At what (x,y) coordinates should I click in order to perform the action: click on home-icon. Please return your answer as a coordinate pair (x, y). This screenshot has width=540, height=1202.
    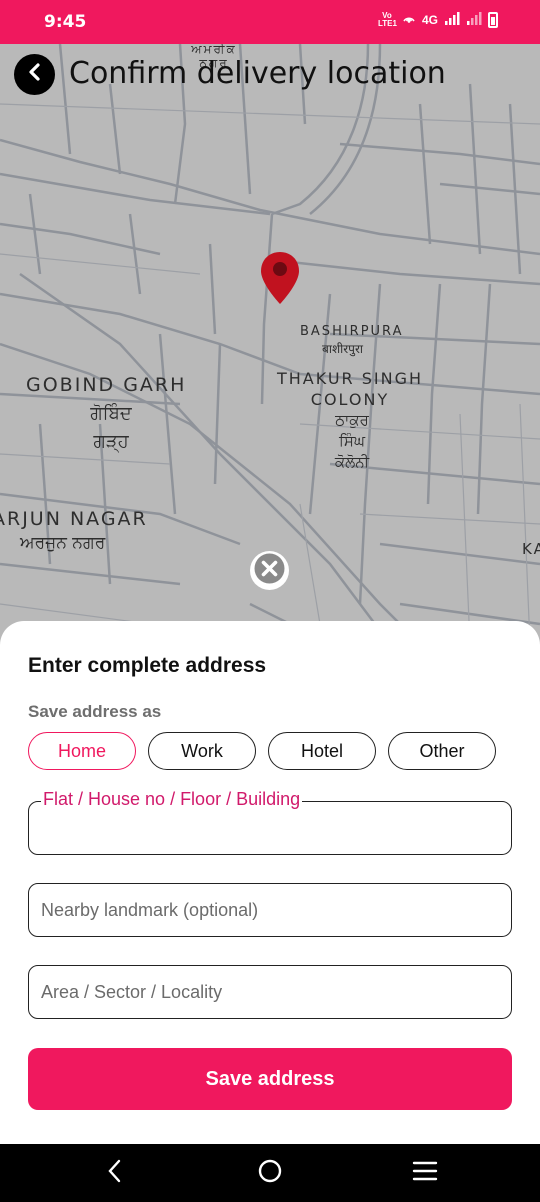
    Looking at the image, I should click on (270, 1173).